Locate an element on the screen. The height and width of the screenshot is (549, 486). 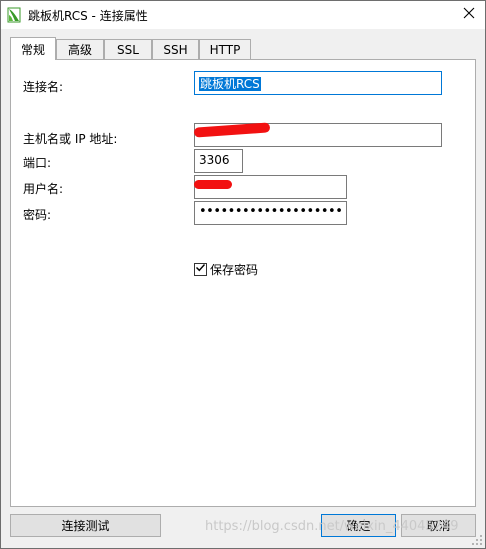
cancel-button: 取消 is located at coordinates (438, 525).